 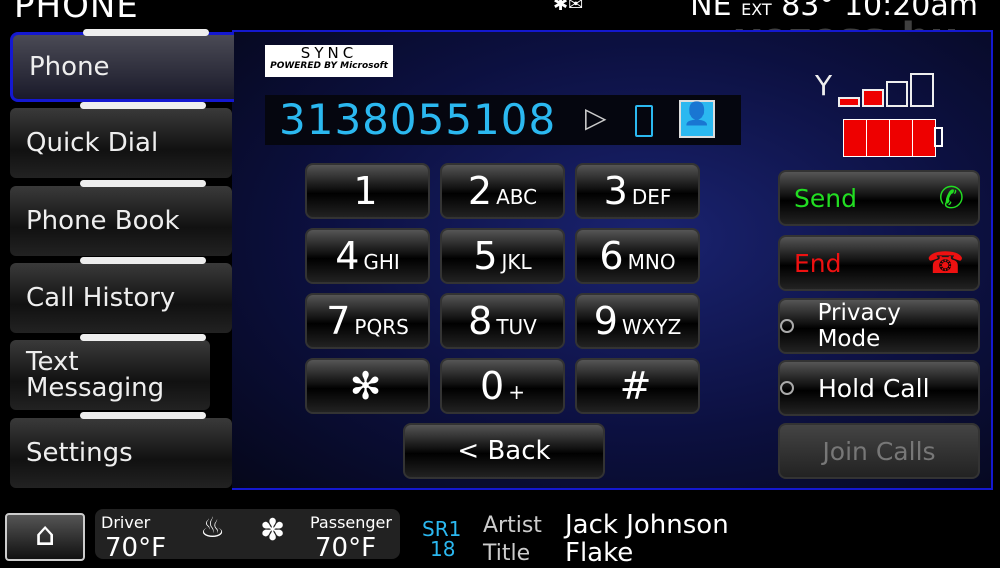 I want to click on key-digit: 6, so click(x=611, y=256).